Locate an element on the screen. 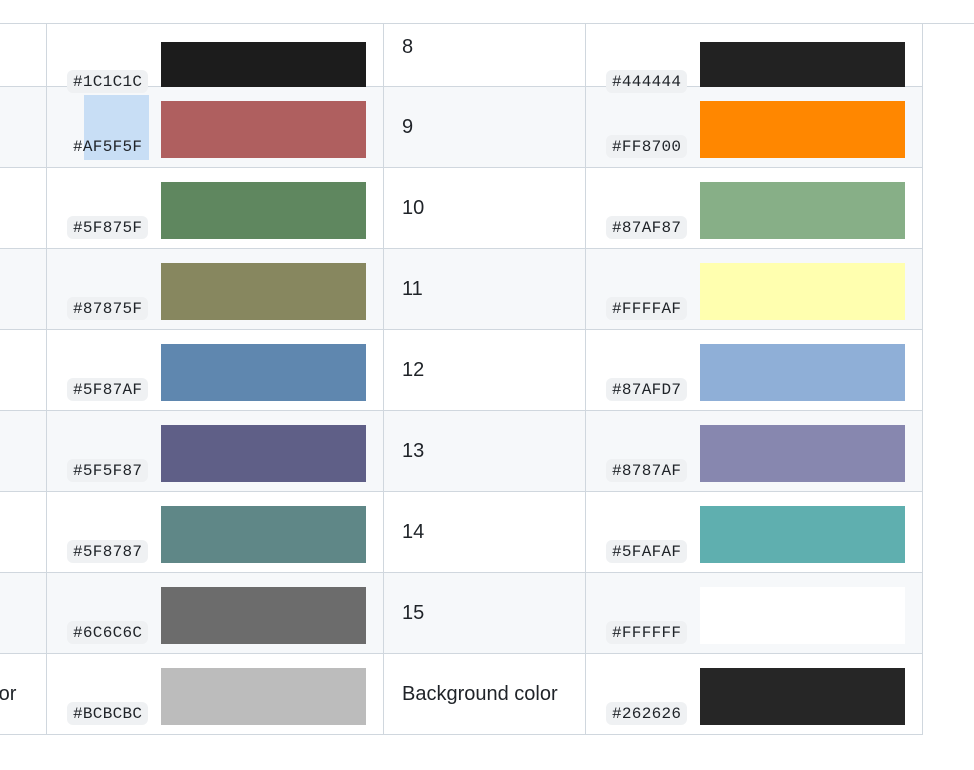 This screenshot has width=974, height=770. color-index-label: 8 is located at coordinates (408, 47).